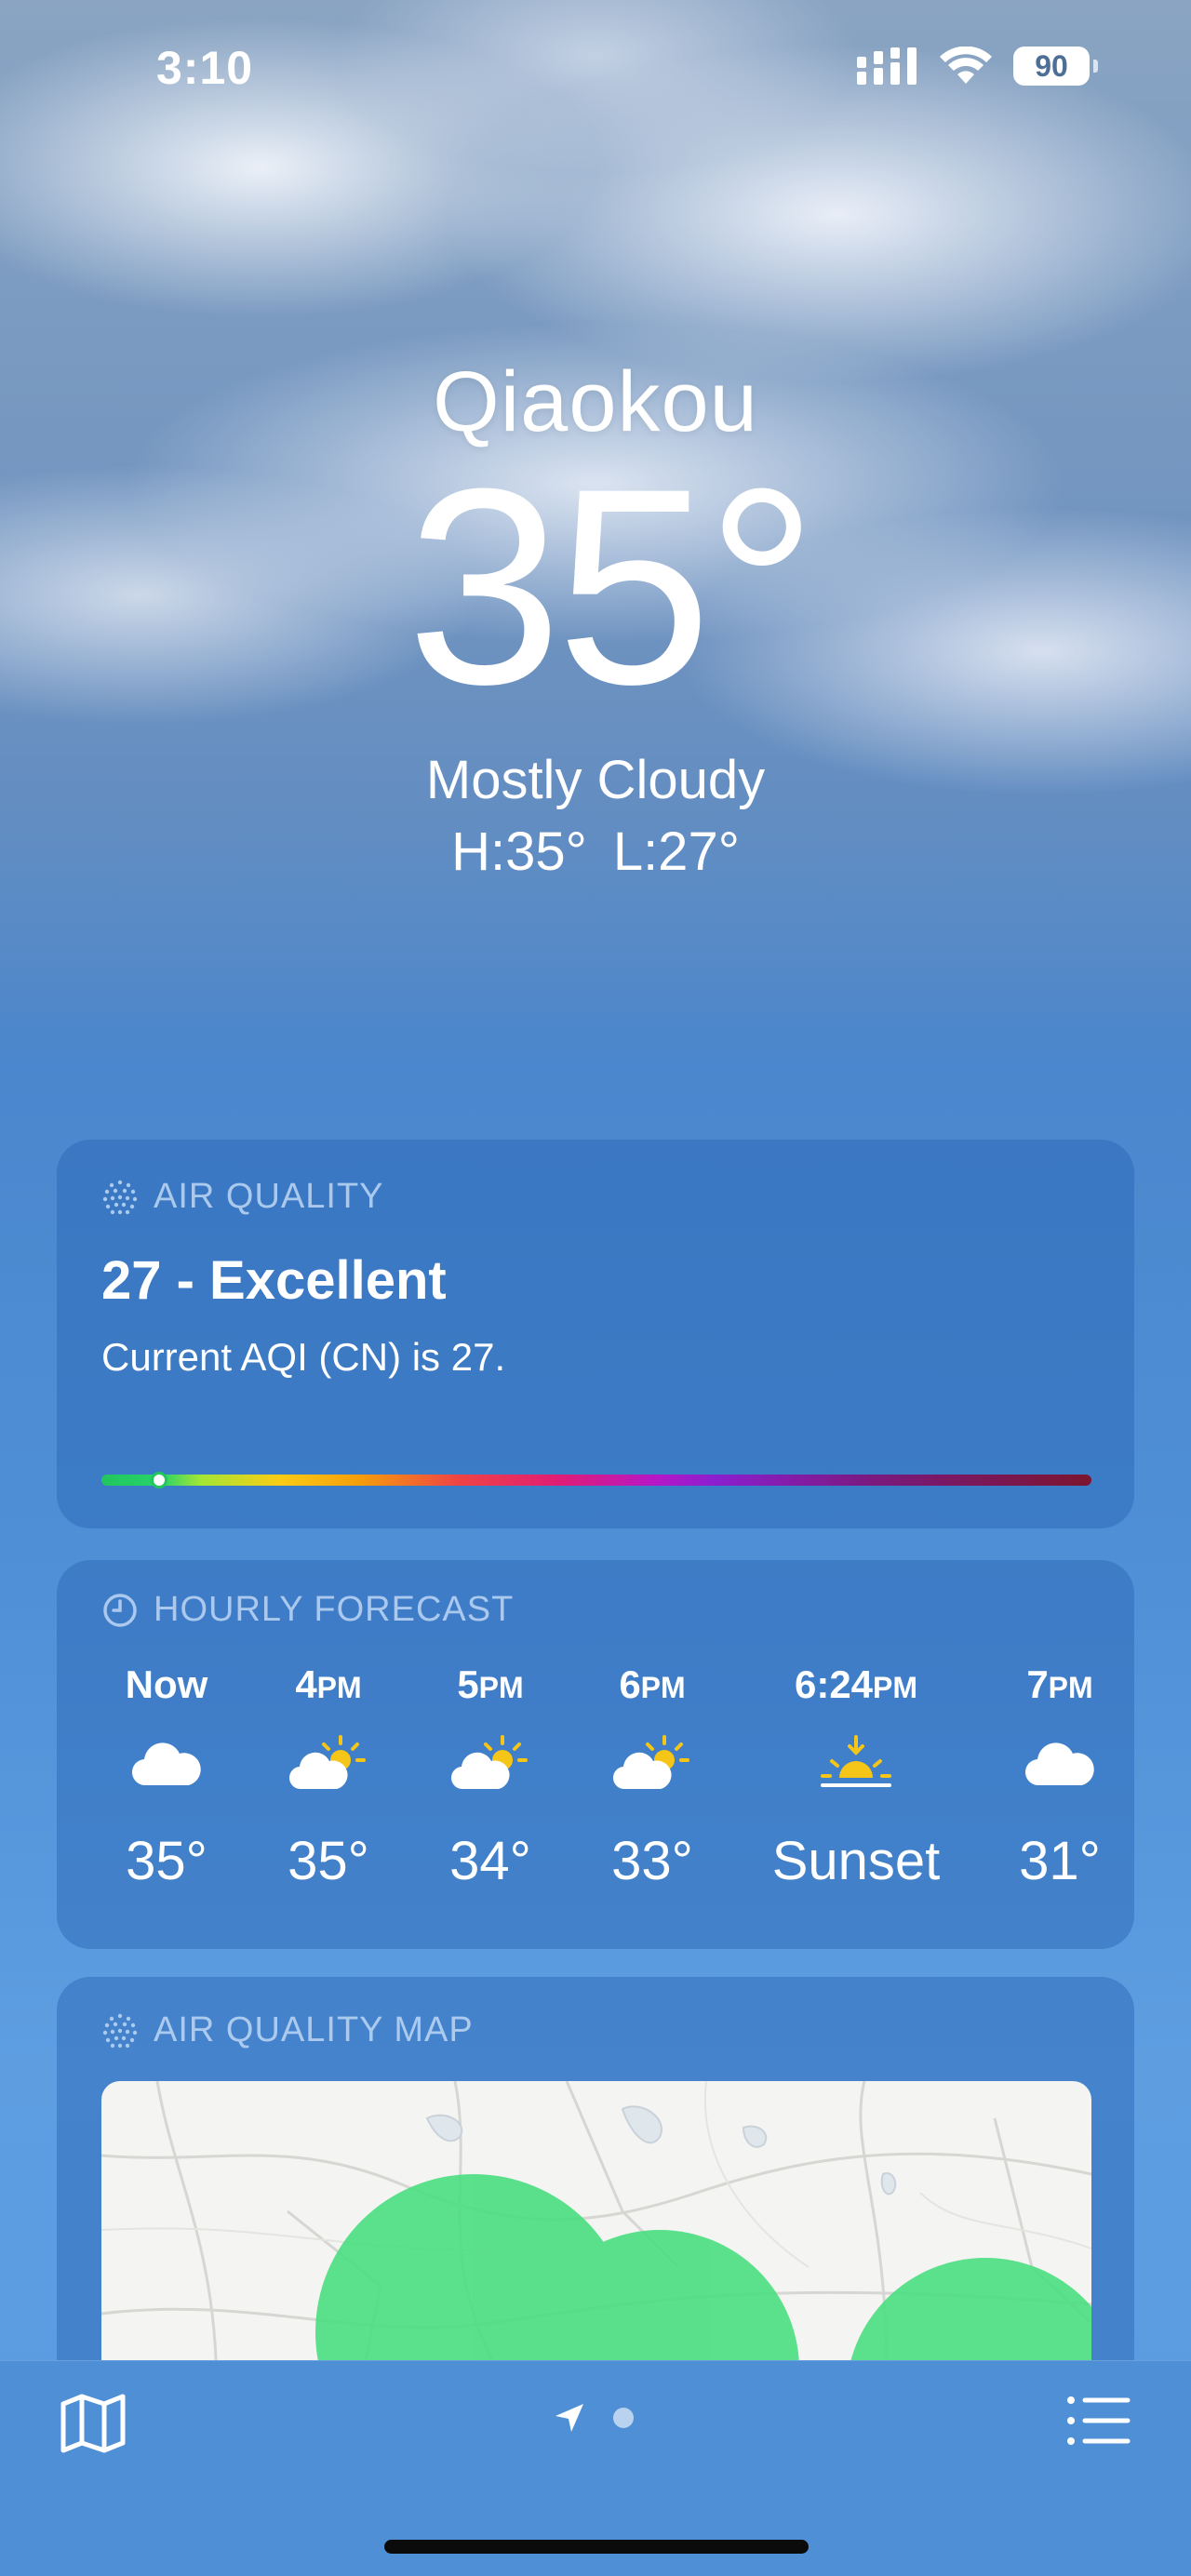 Image resolution: width=1191 pixels, height=2576 pixels. What do you see at coordinates (490, 1861) in the screenshot?
I see `hour-temperature: 34°` at bounding box center [490, 1861].